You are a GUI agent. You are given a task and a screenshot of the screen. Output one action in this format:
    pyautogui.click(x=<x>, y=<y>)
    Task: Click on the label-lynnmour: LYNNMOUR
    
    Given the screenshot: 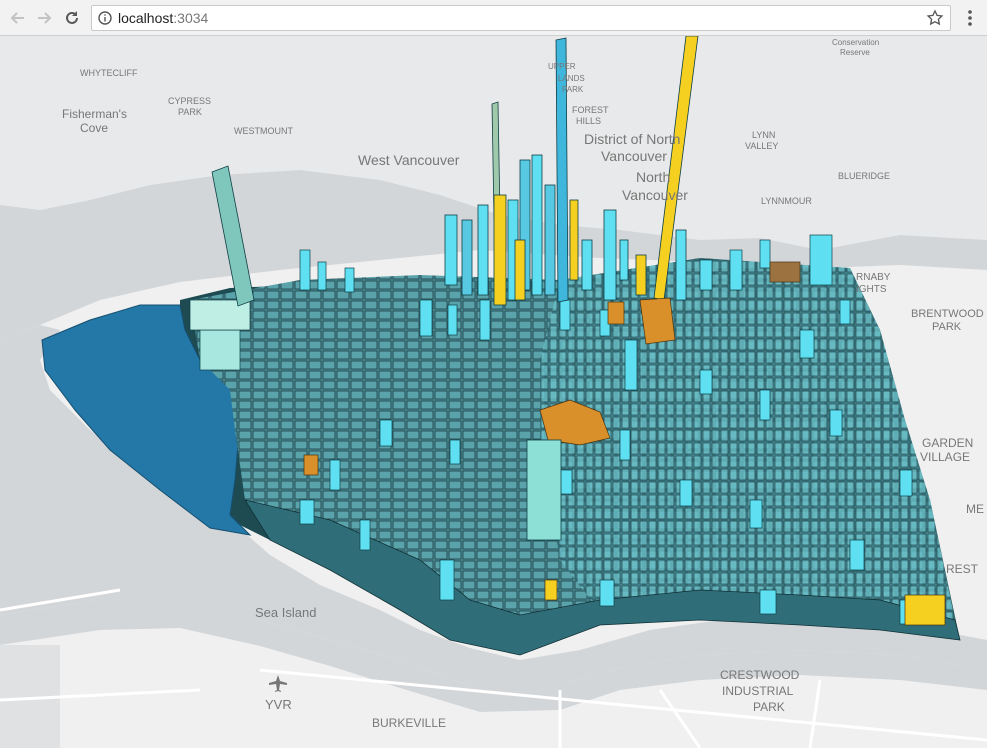 What is the action you would take?
    pyautogui.click(x=786, y=201)
    